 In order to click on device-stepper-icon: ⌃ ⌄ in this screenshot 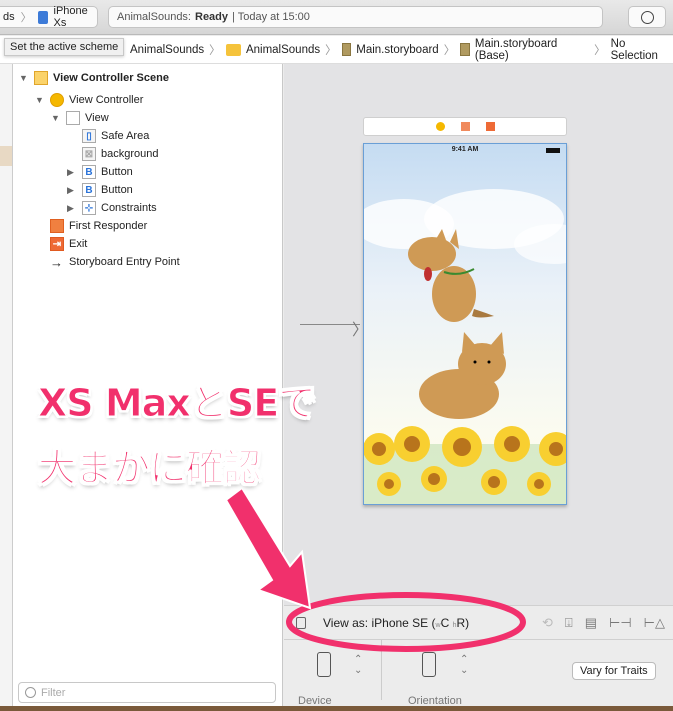, I will do `click(358, 665)`.